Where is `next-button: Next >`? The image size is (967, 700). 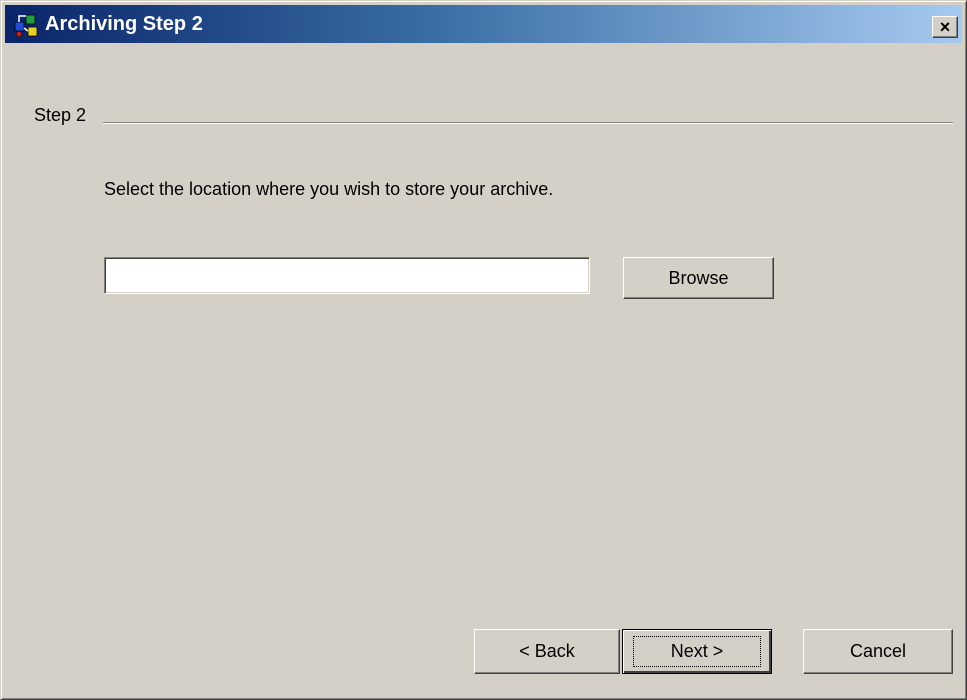 next-button: Next > is located at coordinates (697, 651).